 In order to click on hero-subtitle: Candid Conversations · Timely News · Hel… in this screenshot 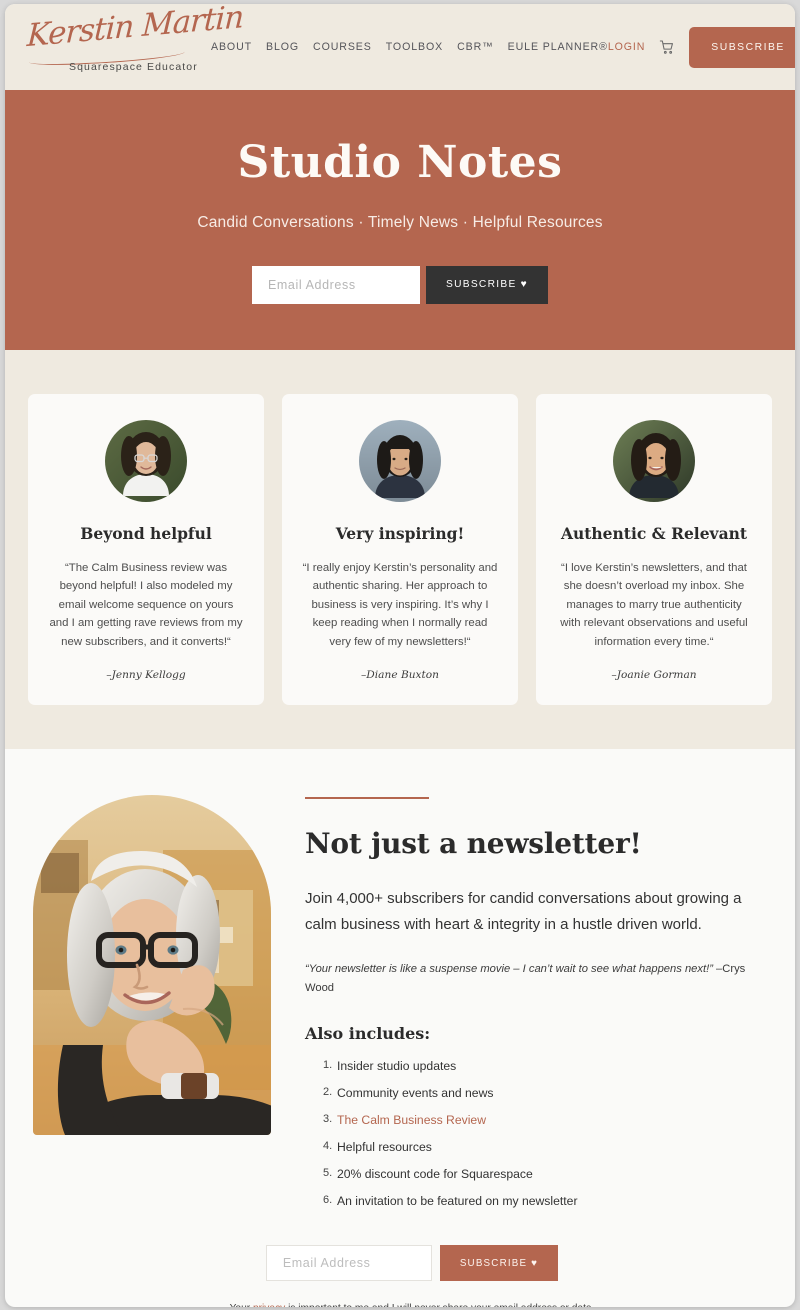, I will do `click(400, 222)`.